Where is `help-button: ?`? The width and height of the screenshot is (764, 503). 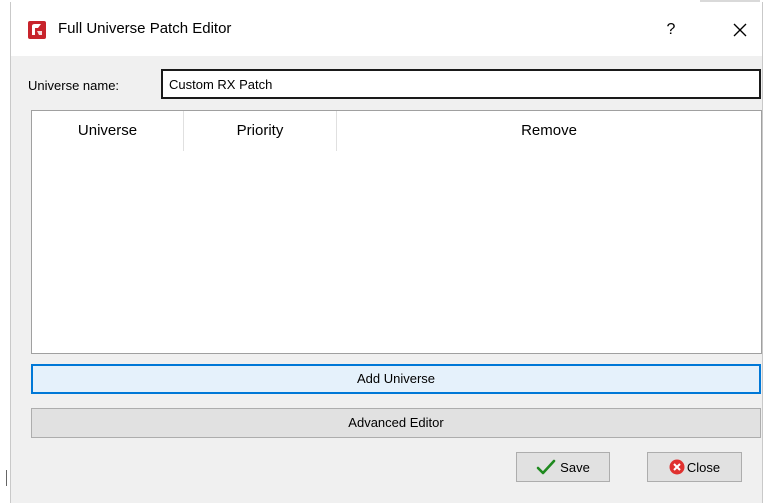
help-button: ? is located at coordinates (671, 30).